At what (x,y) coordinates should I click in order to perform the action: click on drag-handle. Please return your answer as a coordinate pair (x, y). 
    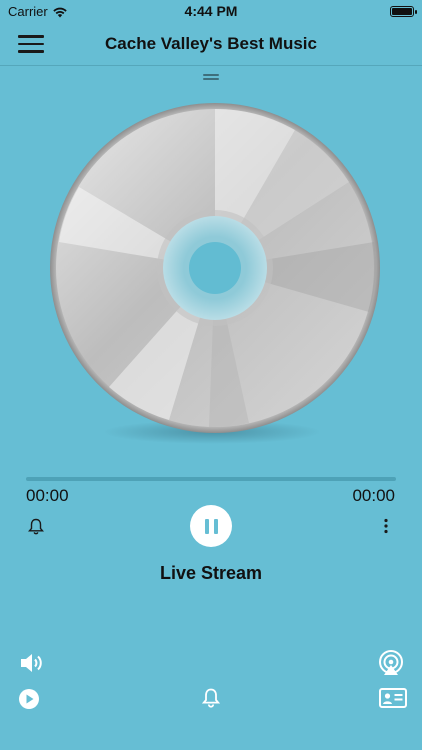
    Looking at the image, I should click on (211, 78).